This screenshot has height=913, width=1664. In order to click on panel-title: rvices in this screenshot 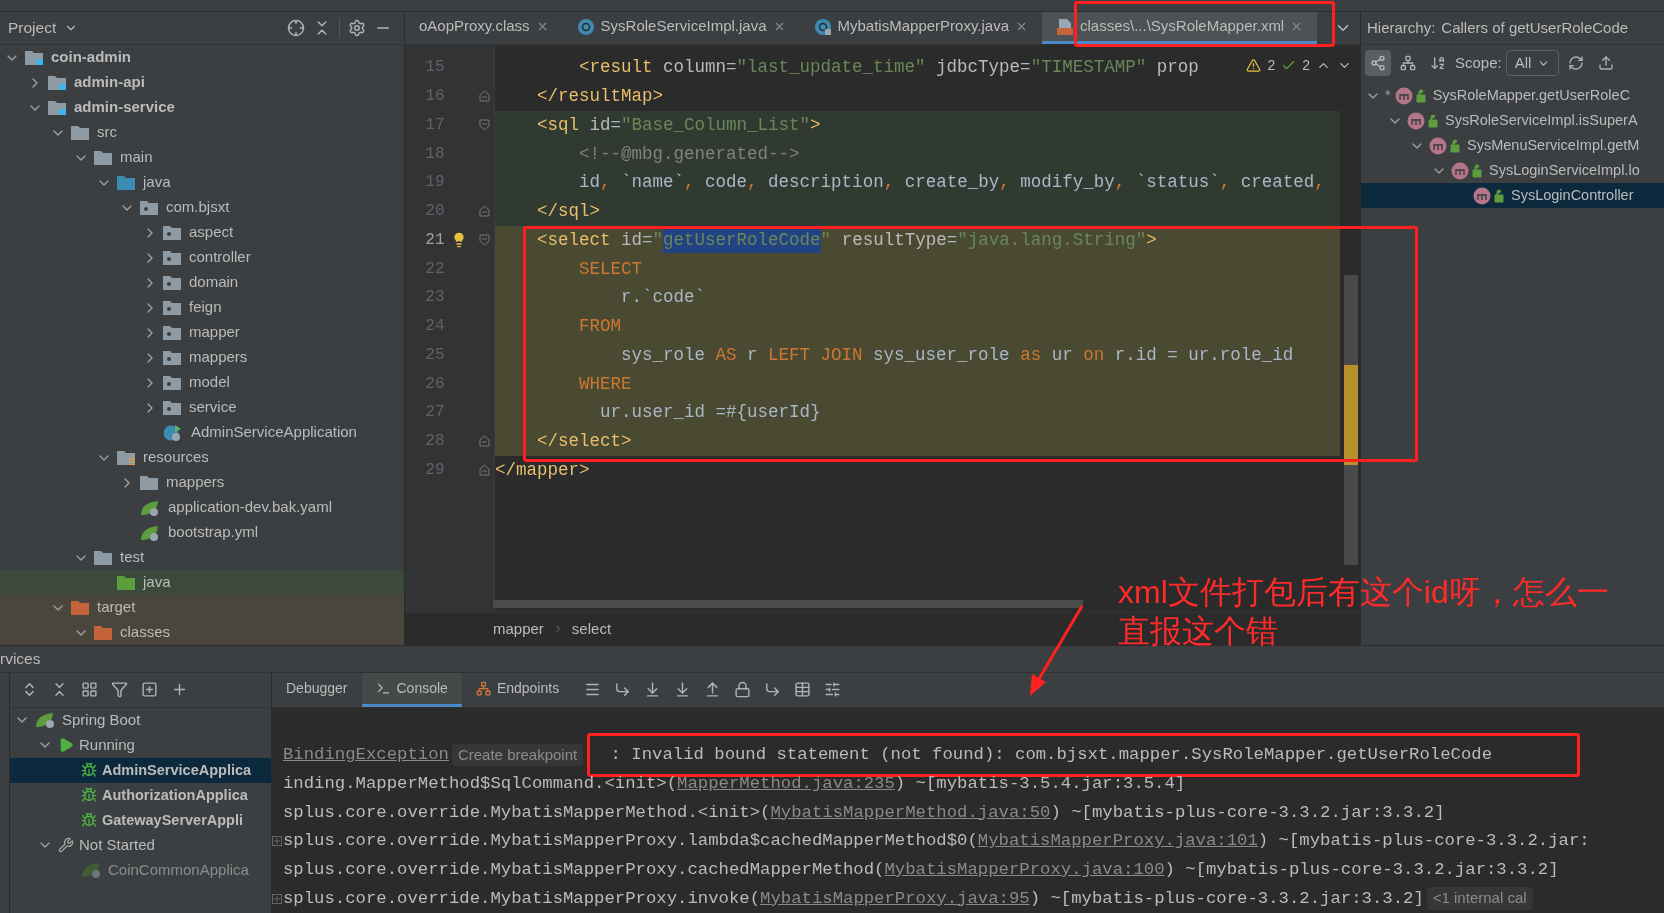, I will do `click(20, 659)`.